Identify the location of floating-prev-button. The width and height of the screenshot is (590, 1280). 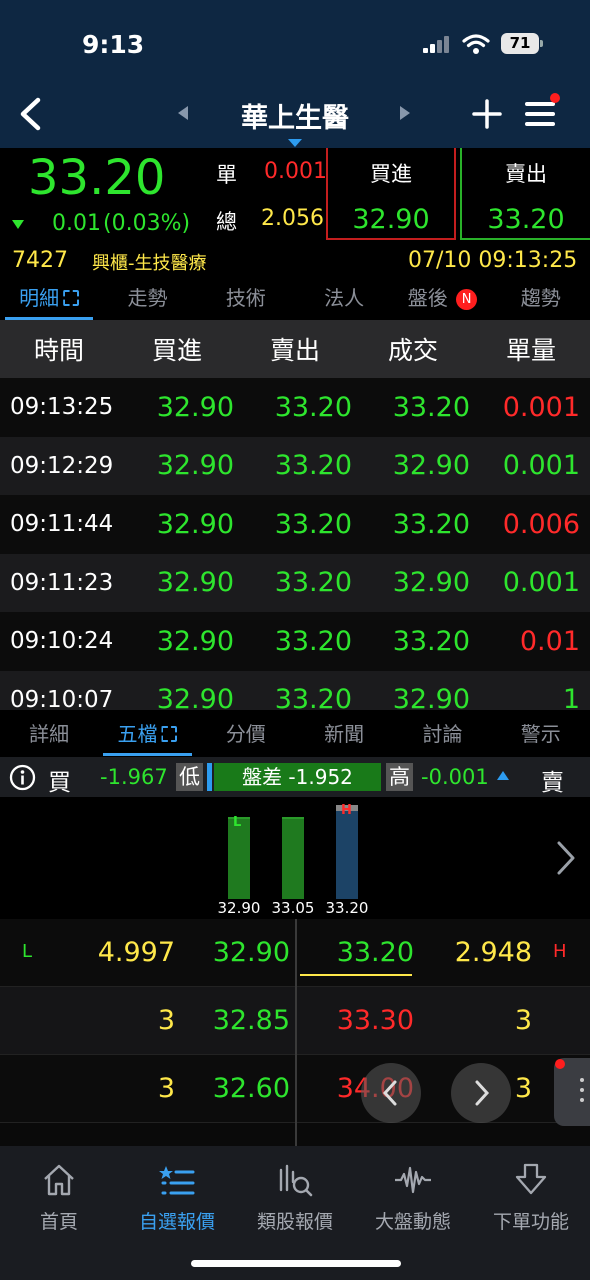
(391, 1093).